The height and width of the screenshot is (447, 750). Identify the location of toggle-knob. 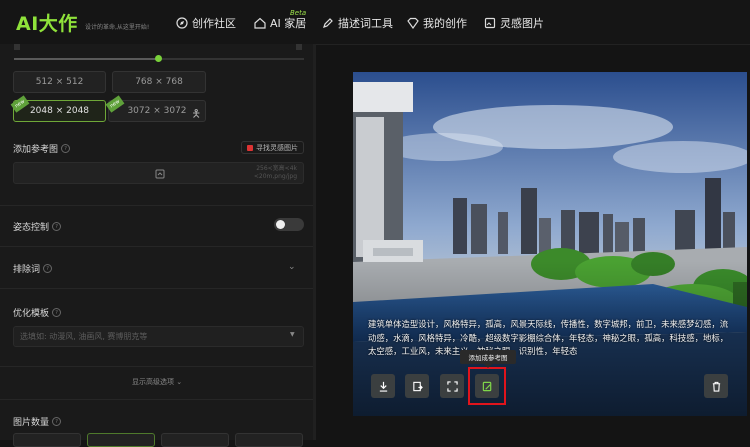
(280, 224).